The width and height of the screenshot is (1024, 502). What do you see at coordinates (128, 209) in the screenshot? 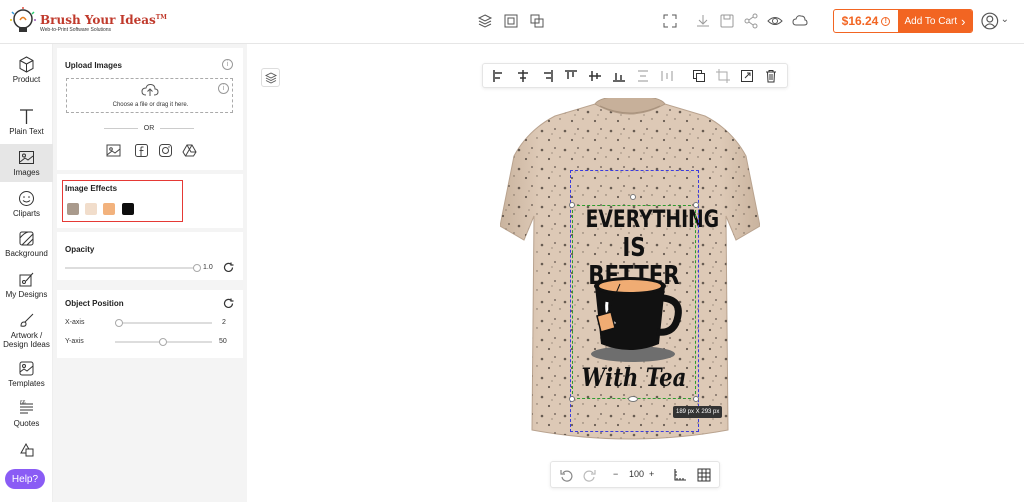
I see `effect-swatch-black` at bounding box center [128, 209].